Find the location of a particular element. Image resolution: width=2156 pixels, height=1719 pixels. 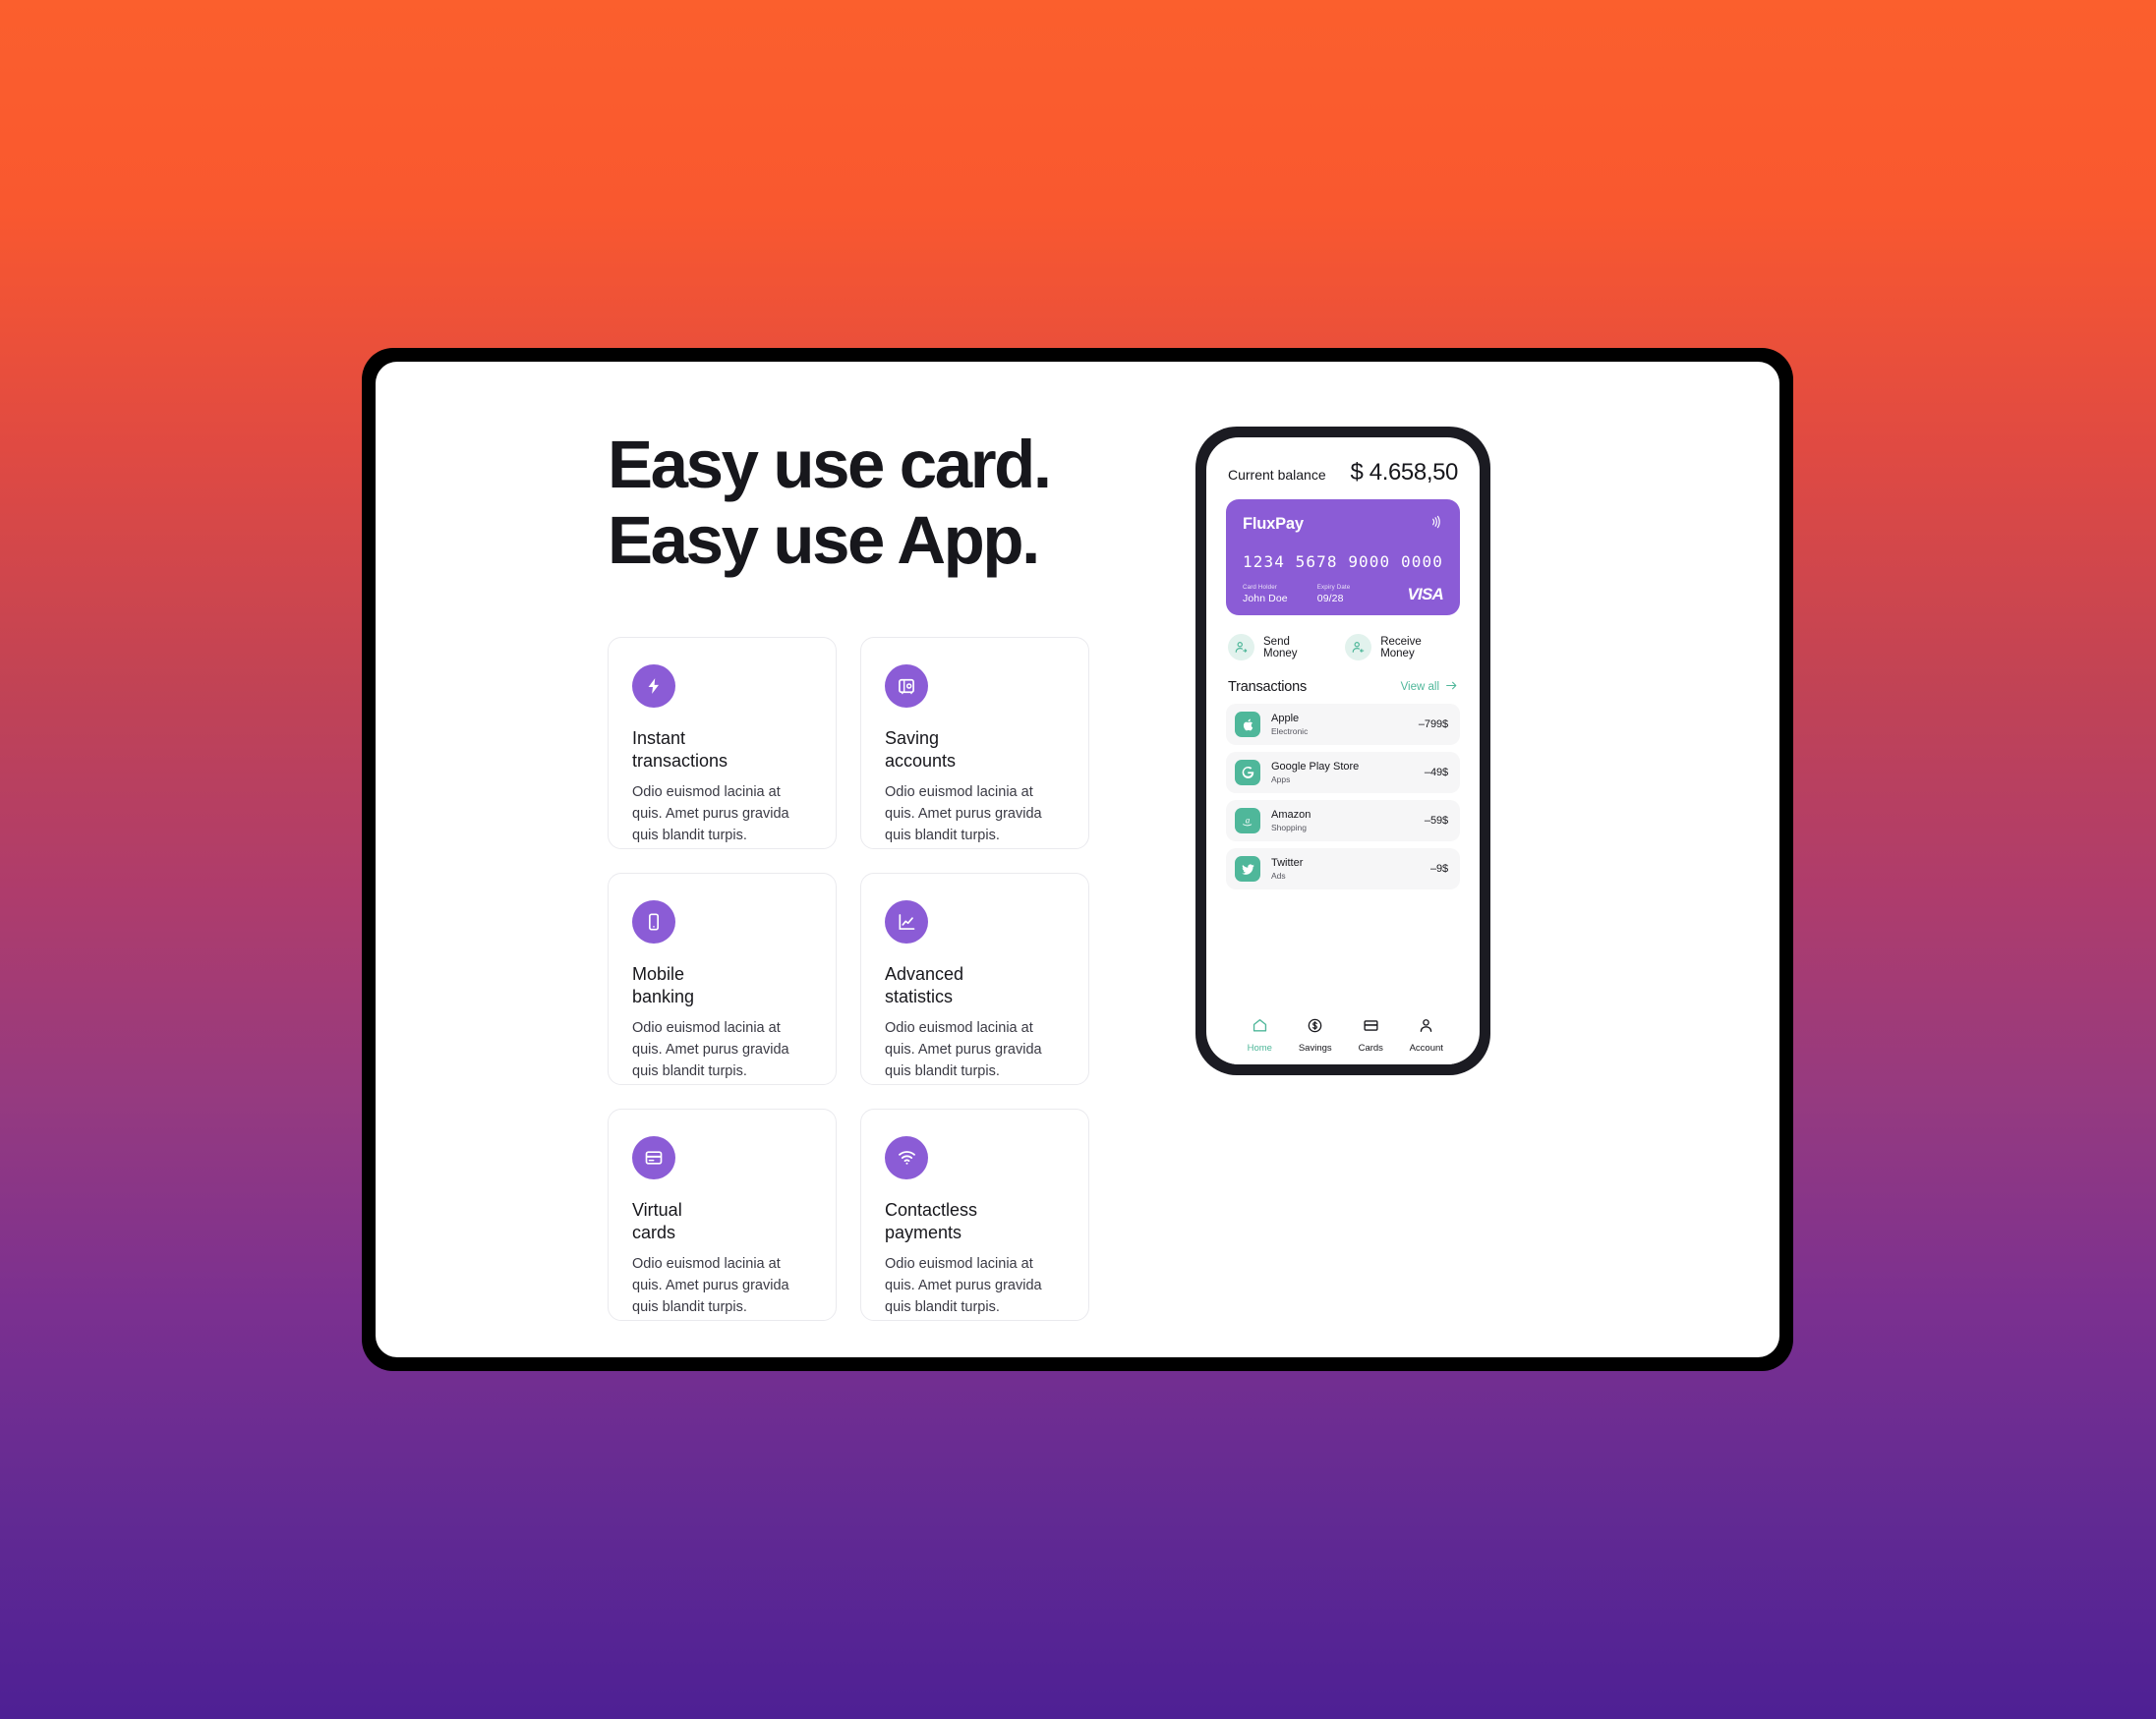

feature-title: Contactless payments is located at coordinates (931, 1221).